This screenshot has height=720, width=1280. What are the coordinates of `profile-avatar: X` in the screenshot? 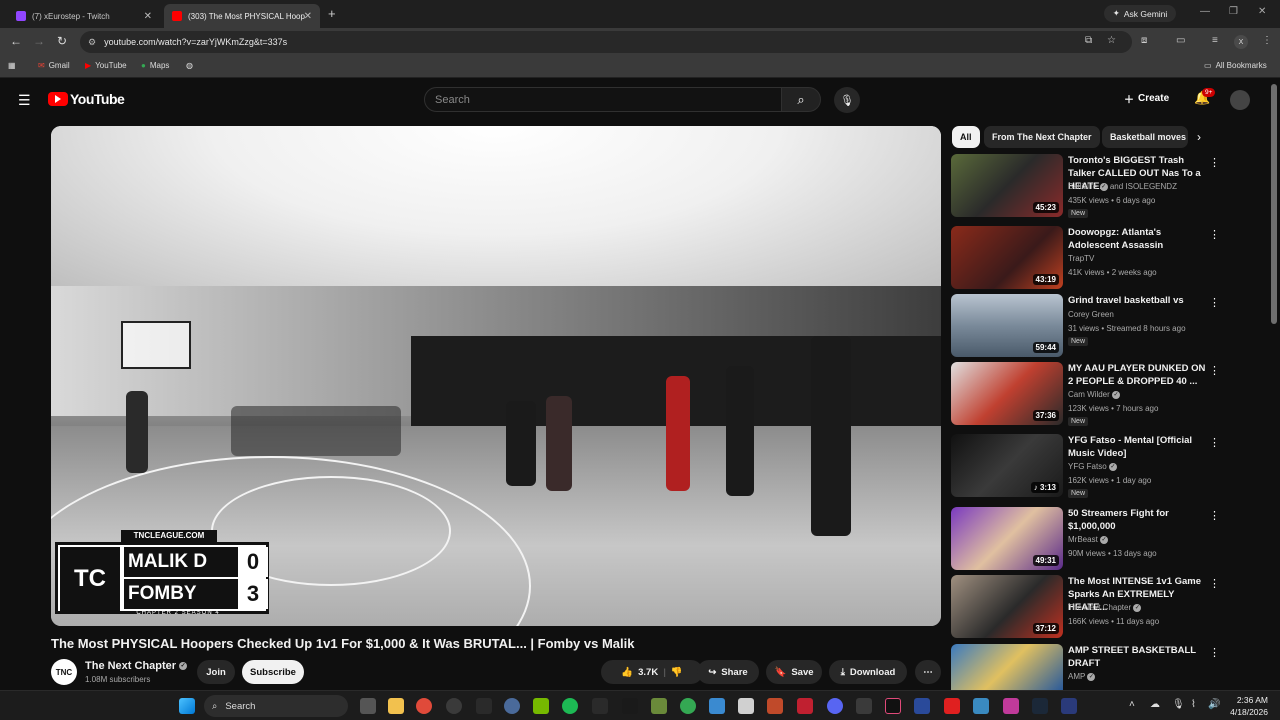 It's located at (1241, 42).